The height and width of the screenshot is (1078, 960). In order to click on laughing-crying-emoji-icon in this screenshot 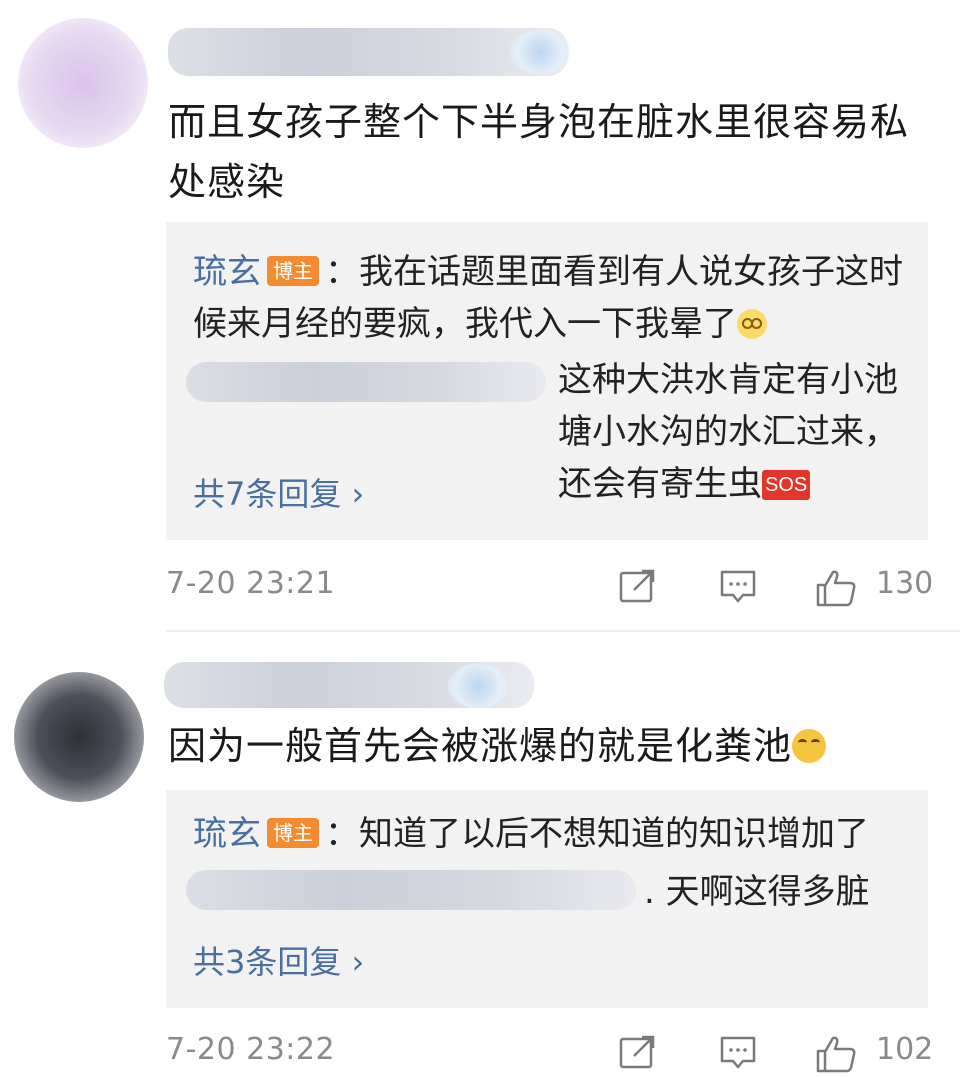, I will do `click(809, 746)`.